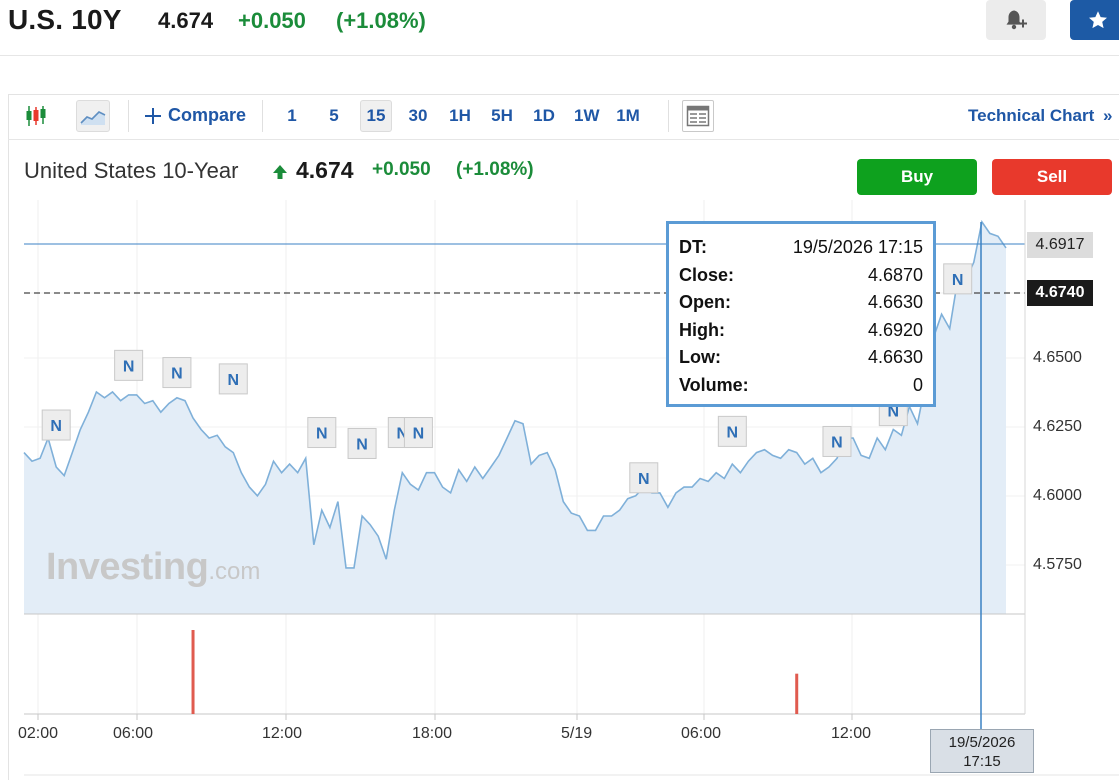 The height and width of the screenshot is (780, 1119). Describe the element at coordinates (801, 386) in the screenshot. I see `tooltip-row-volume: Volume: 0` at that location.